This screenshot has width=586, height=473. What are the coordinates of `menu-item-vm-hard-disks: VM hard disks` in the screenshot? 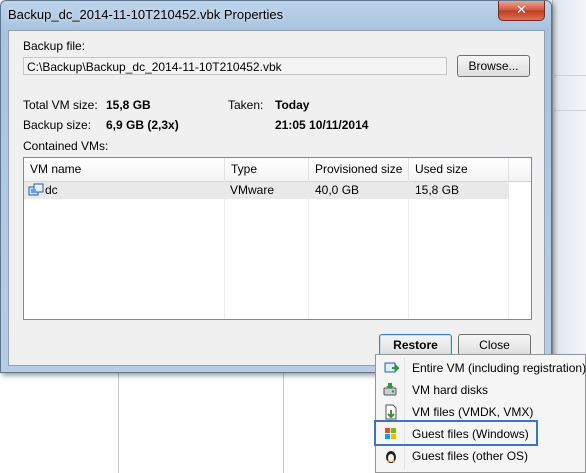 It's located at (481, 390).